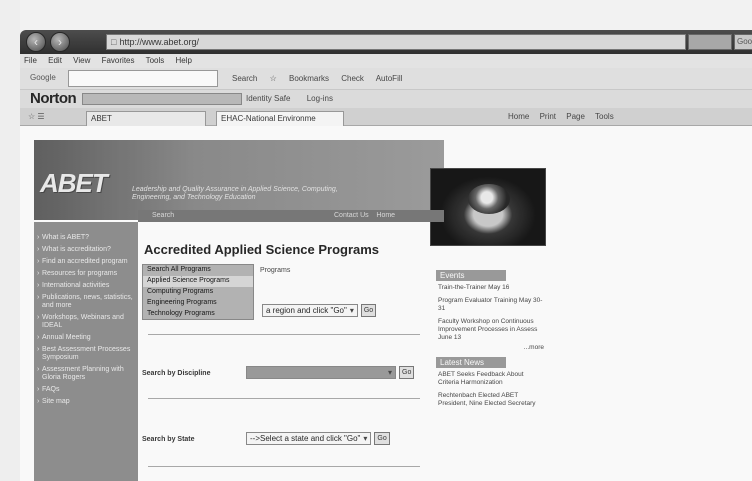 This screenshot has height=481, width=752. Describe the element at coordinates (176, 373) in the screenshot. I see `discipline-label: Search by Discipline` at that location.